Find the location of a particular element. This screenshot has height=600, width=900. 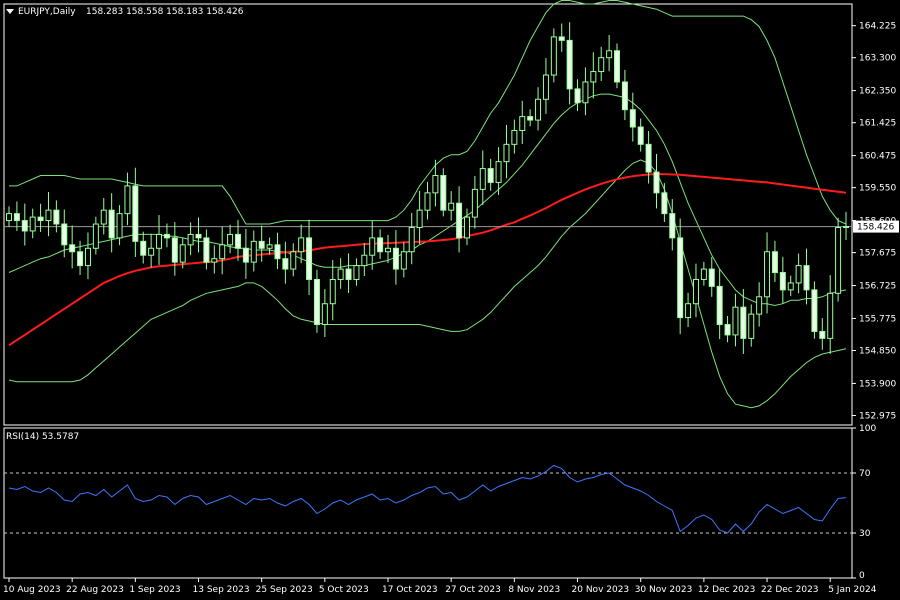

bear-candle-body is located at coordinates (577, 96).